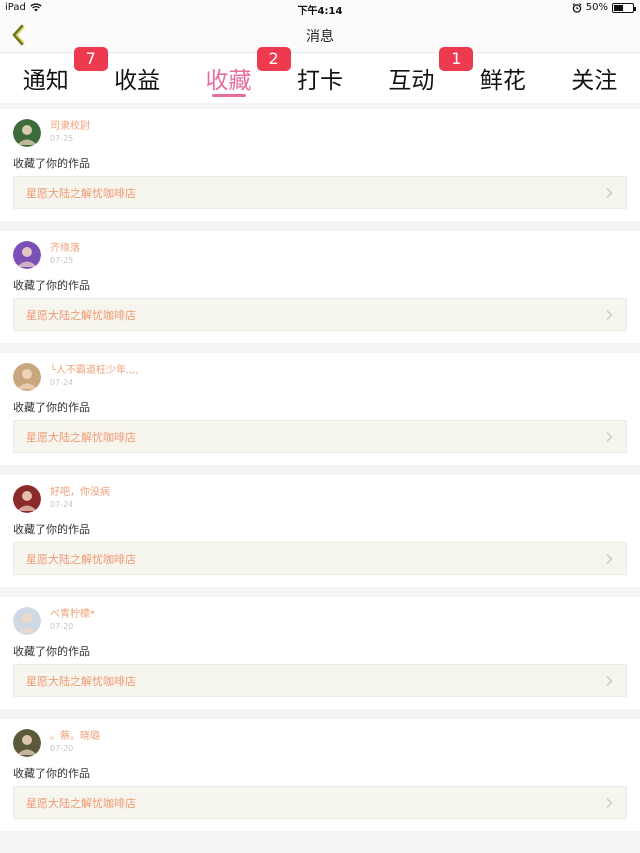  I want to click on favorite-notification: 齐缘落 07-25 收藏了你的作品星愿大陆之解忧咖啡店, so click(320, 287).